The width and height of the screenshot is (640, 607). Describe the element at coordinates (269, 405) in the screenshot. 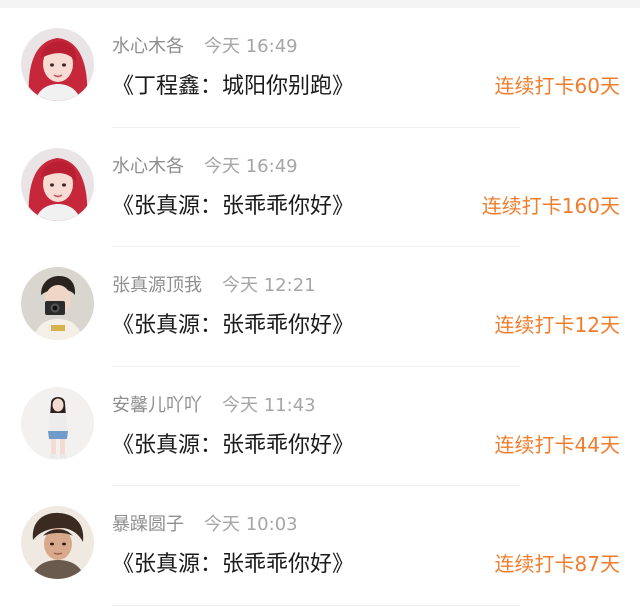

I see `post-time: 今天 11:43` at that location.